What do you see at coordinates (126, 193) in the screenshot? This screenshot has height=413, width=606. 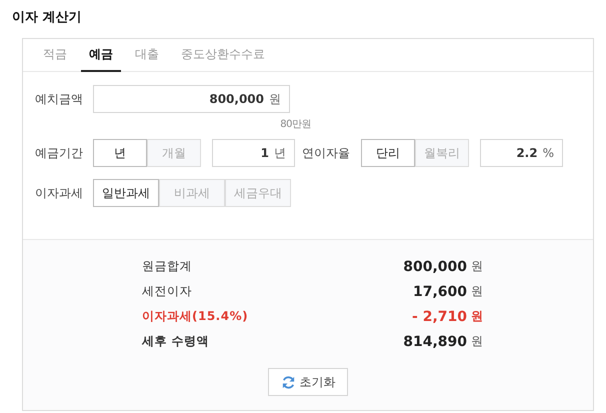 I see `taxation-option: 일반과세` at bounding box center [126, 193].